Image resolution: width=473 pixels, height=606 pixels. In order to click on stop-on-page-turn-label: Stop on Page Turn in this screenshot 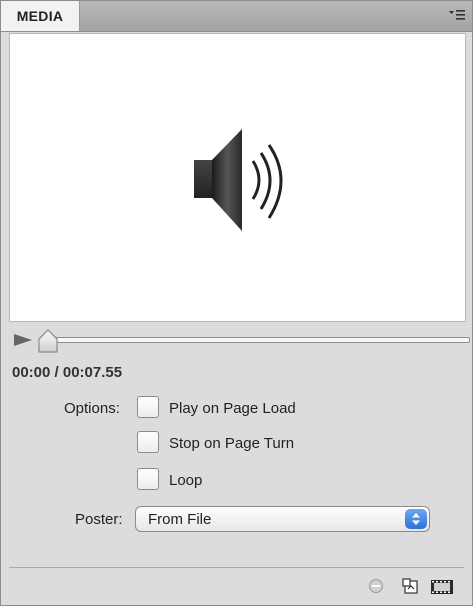, I will do `click(232, 443)`.